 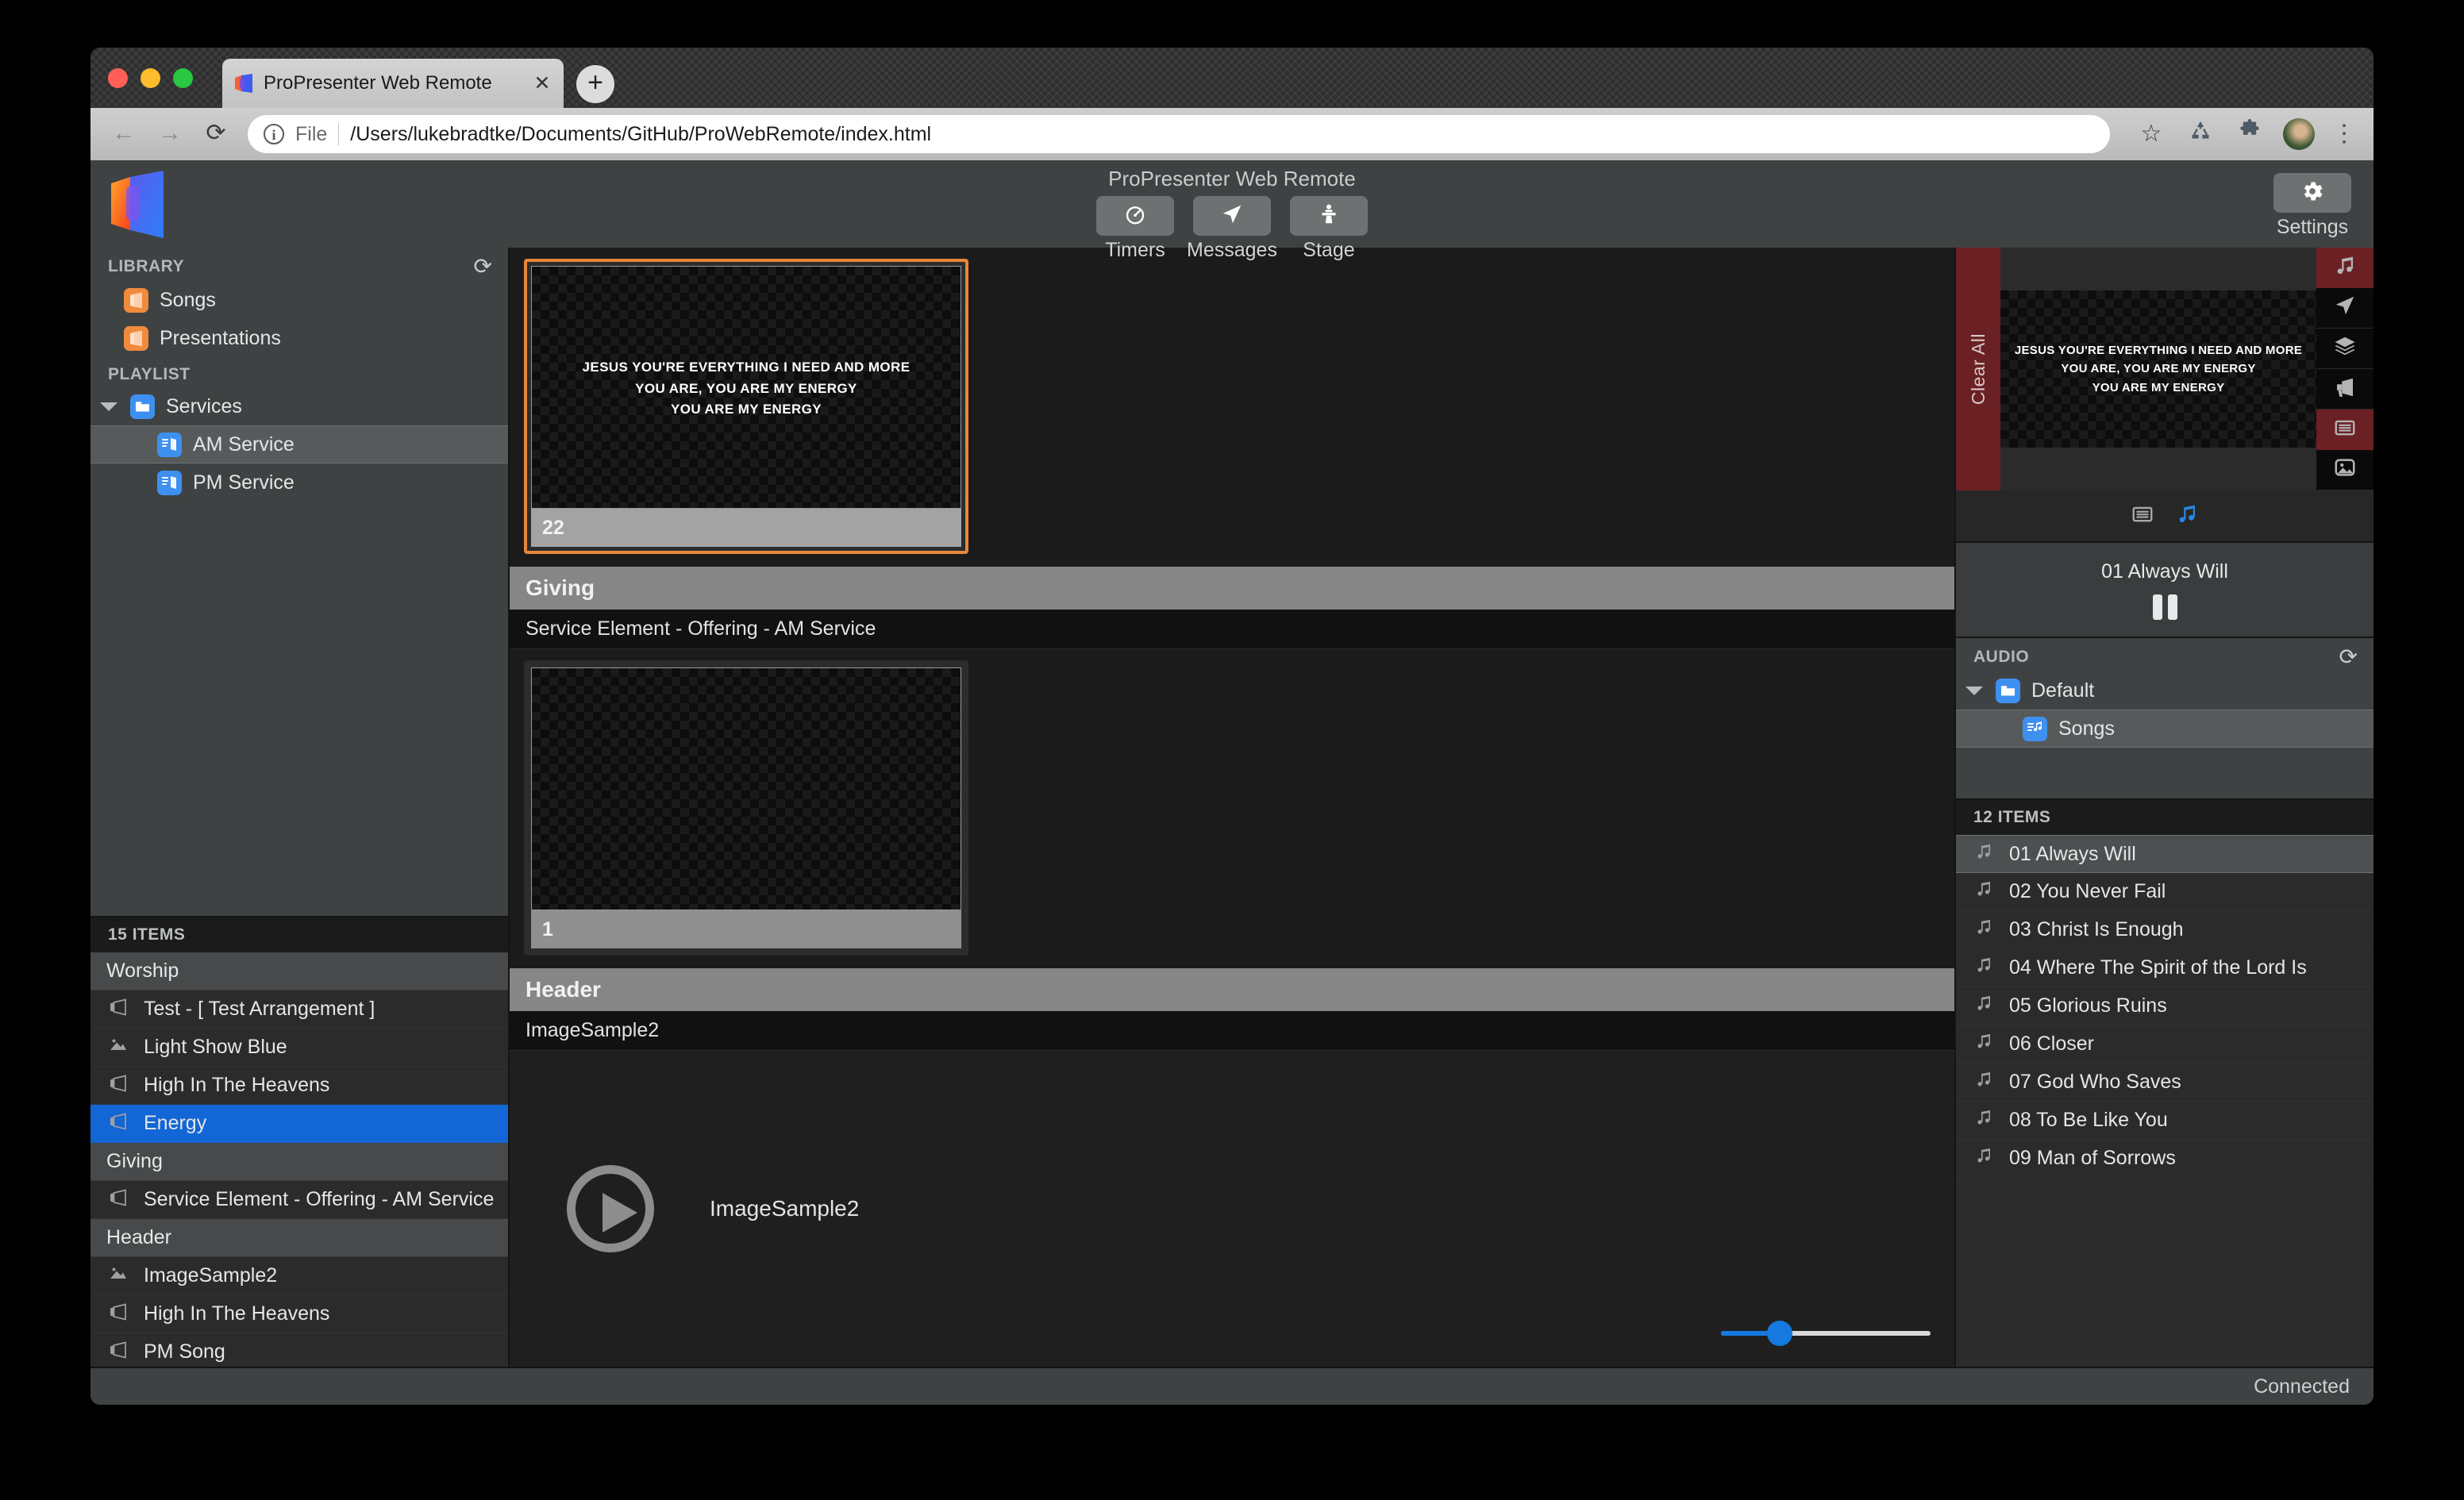 I want to click on sidebar-item-presentations: Presentations, so click(x=299, y=338).